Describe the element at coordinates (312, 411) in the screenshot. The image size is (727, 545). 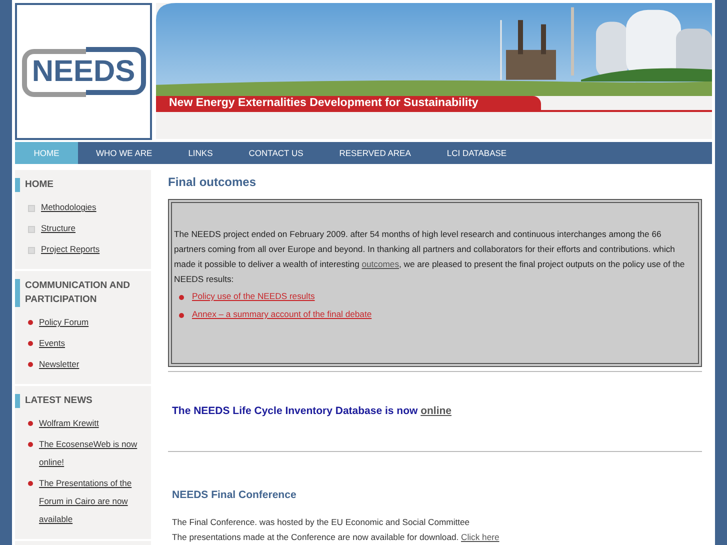
I see `announcement: The NEEDS Life Cycle Inventory Database is now online` at that location.